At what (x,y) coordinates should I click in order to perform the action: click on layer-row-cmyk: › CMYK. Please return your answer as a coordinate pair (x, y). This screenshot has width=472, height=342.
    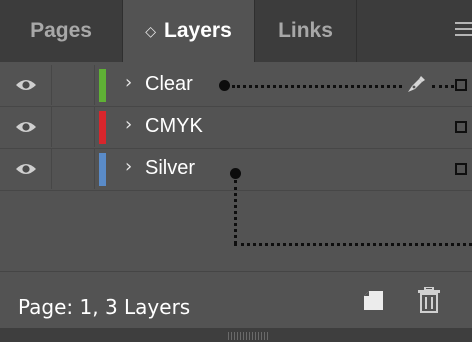
    Looking at the image, I should click on (236, 127).